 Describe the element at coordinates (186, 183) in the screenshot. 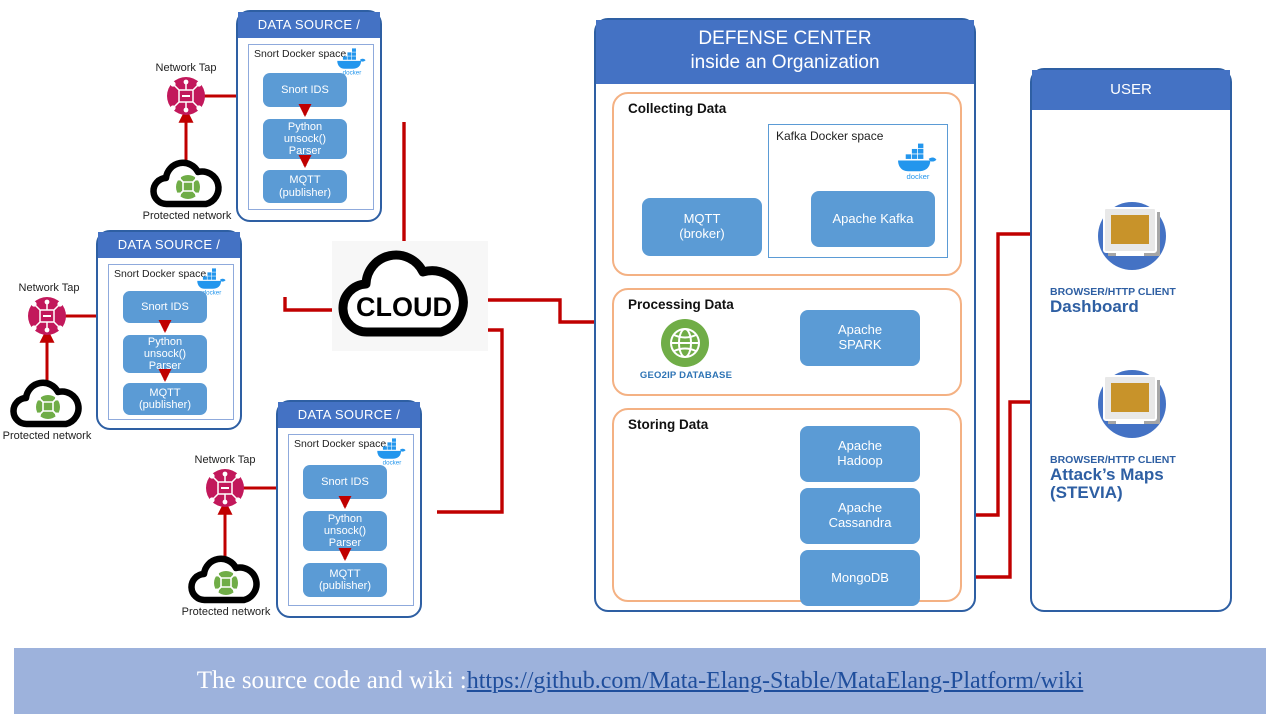

I see `sensor-1-protected-network-icon` at that location.